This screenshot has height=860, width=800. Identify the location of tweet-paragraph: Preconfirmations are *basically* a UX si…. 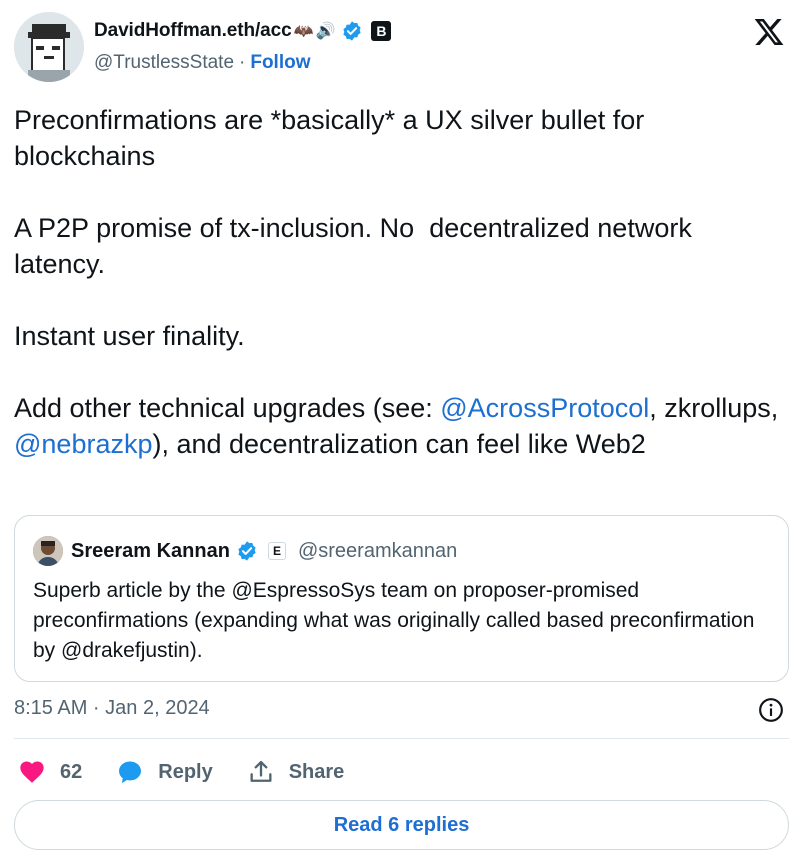
(333, 138).